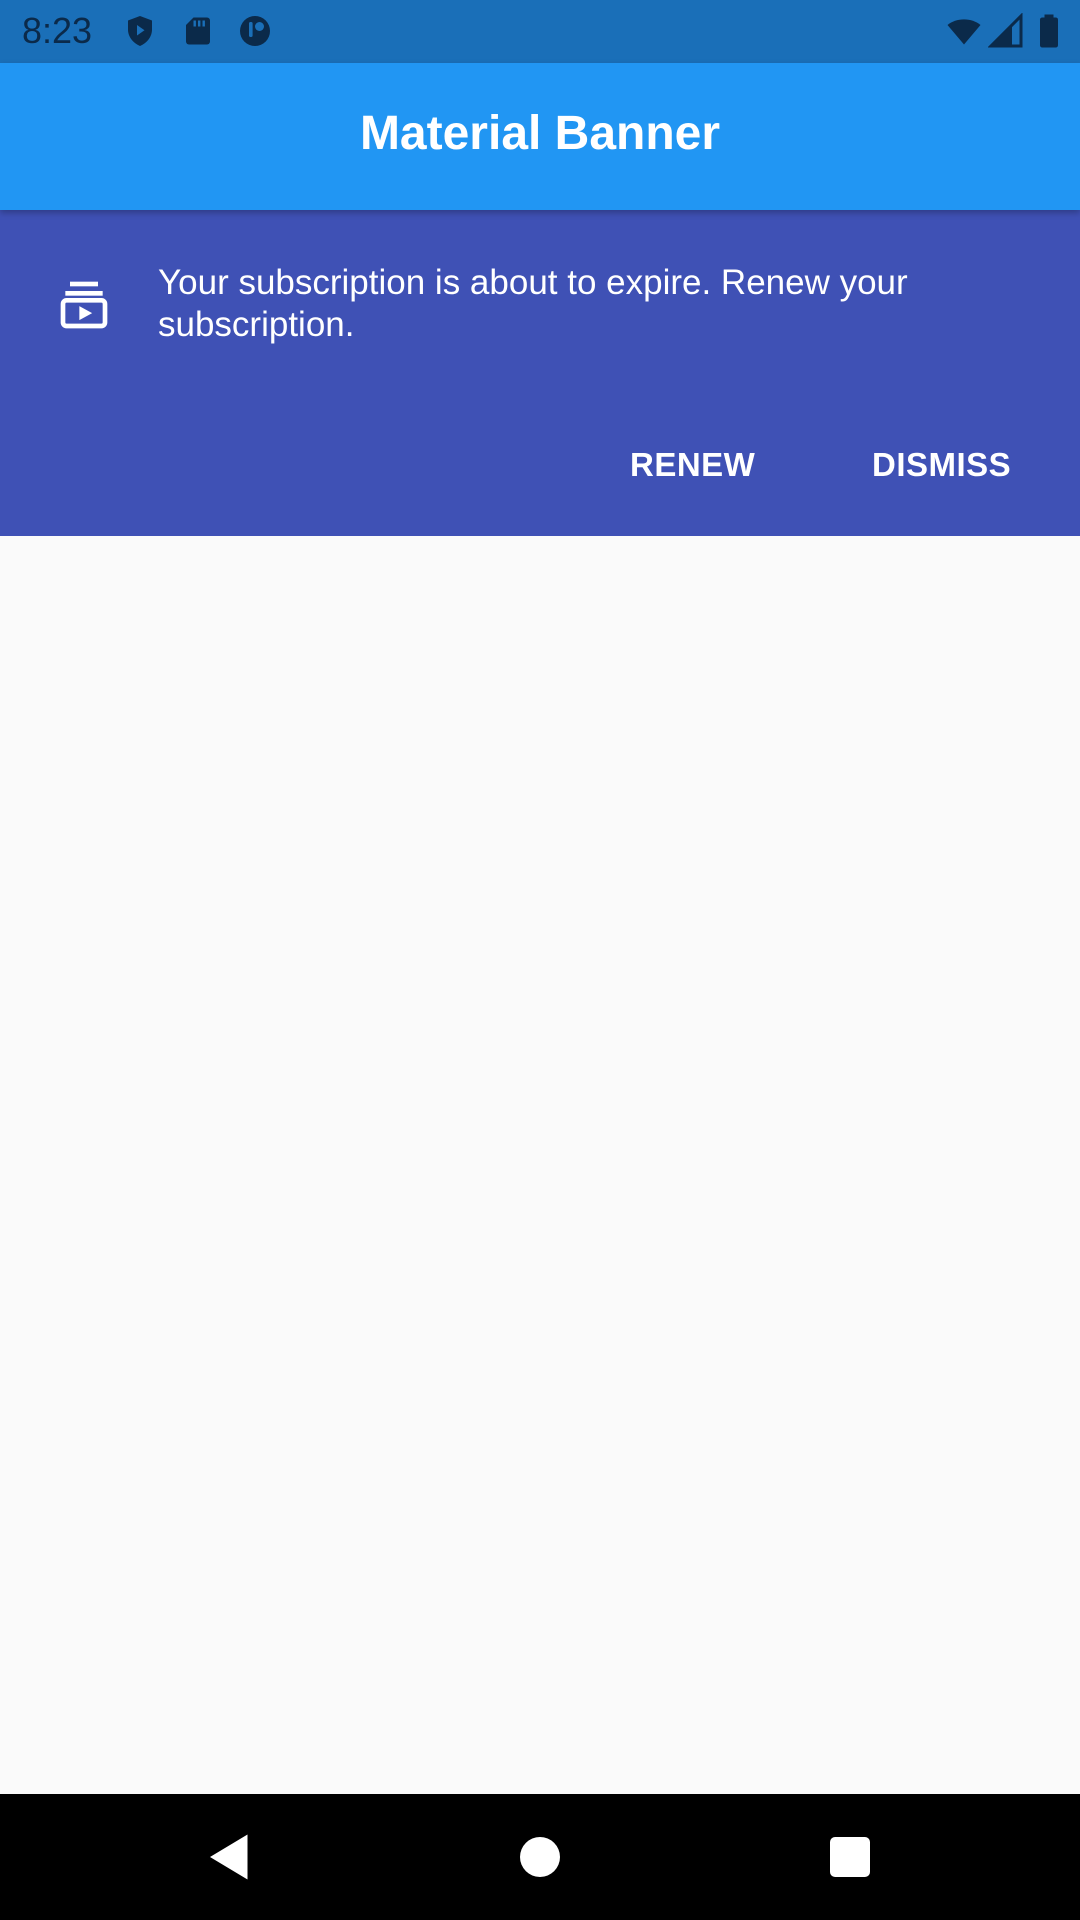 This screenshot has height=1920, width=1080. What do you see at coordinates (1049, 31) in the screenshot?
I see `battery-icon` at bounding box center [1049, 31].